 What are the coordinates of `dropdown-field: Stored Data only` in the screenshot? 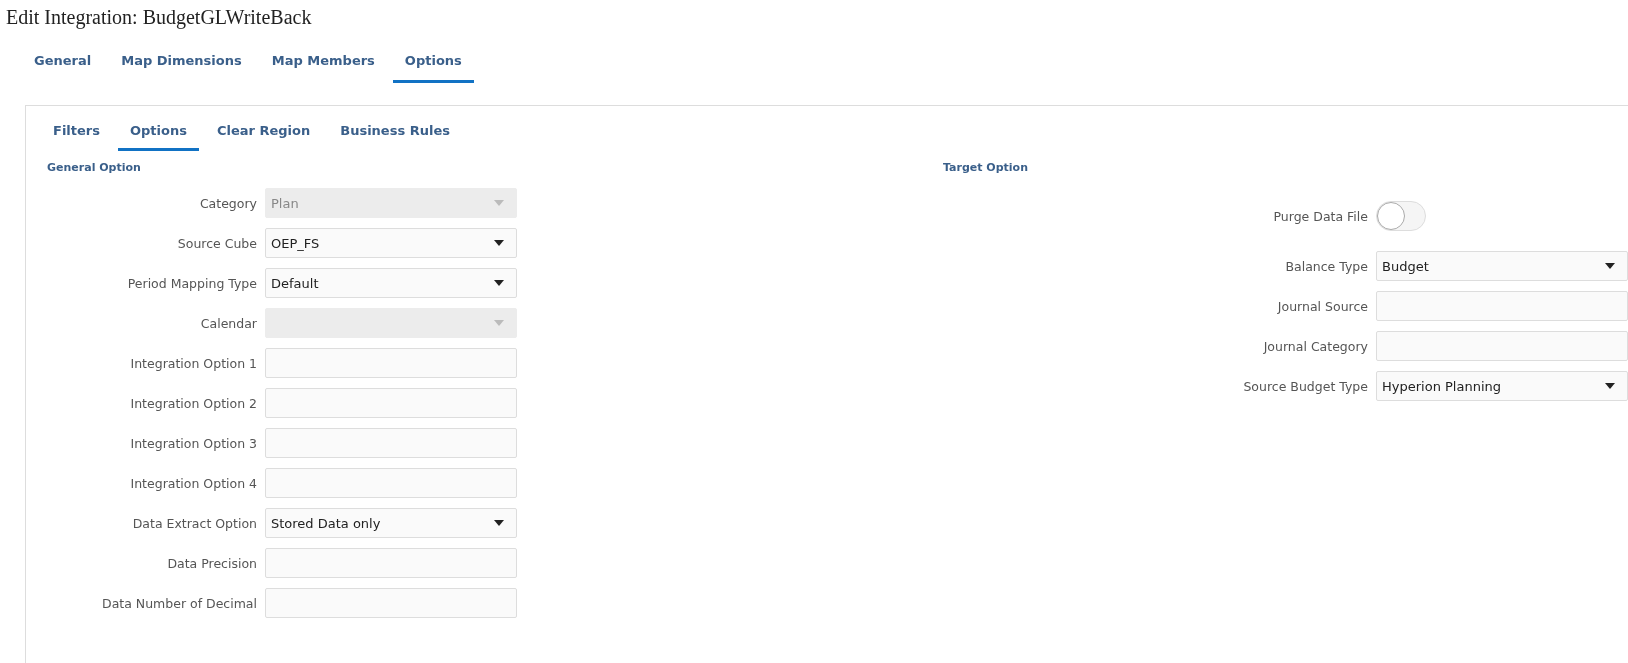 It's located at (391, 523).